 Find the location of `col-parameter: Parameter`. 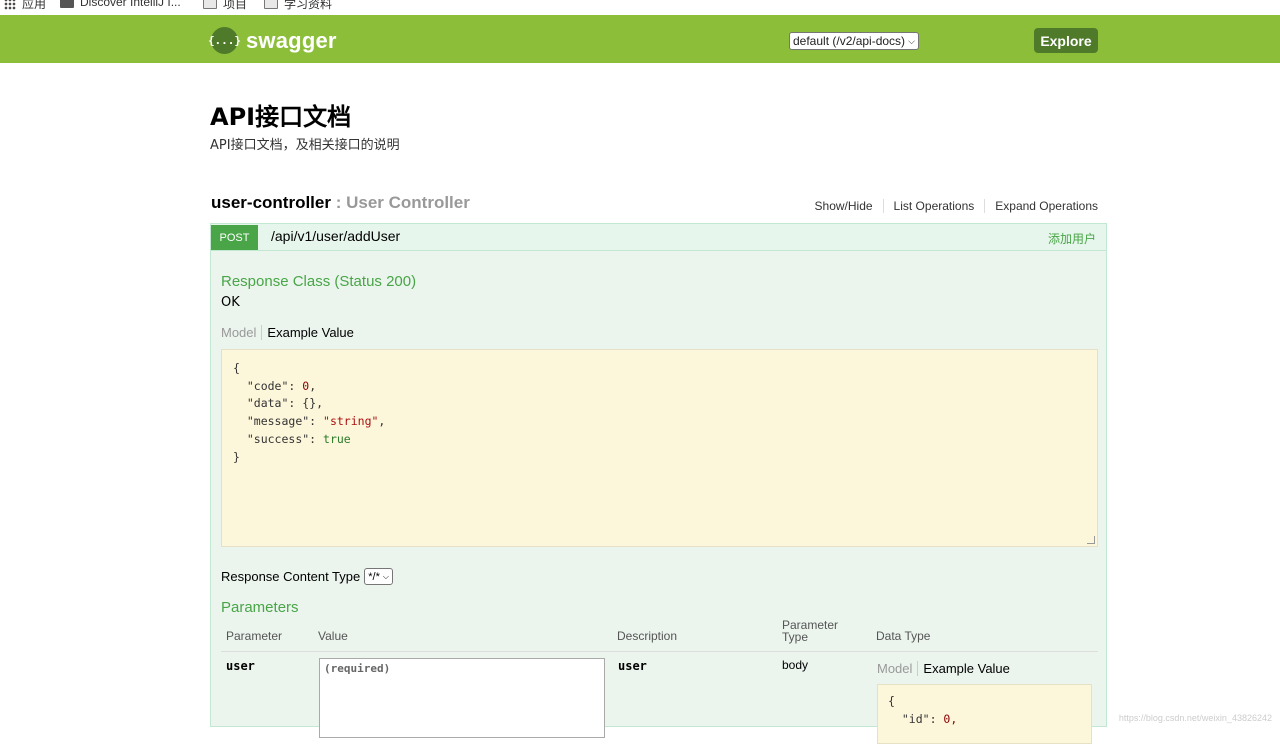

col-parameter: Parameter is located at coordinates (254, 636).